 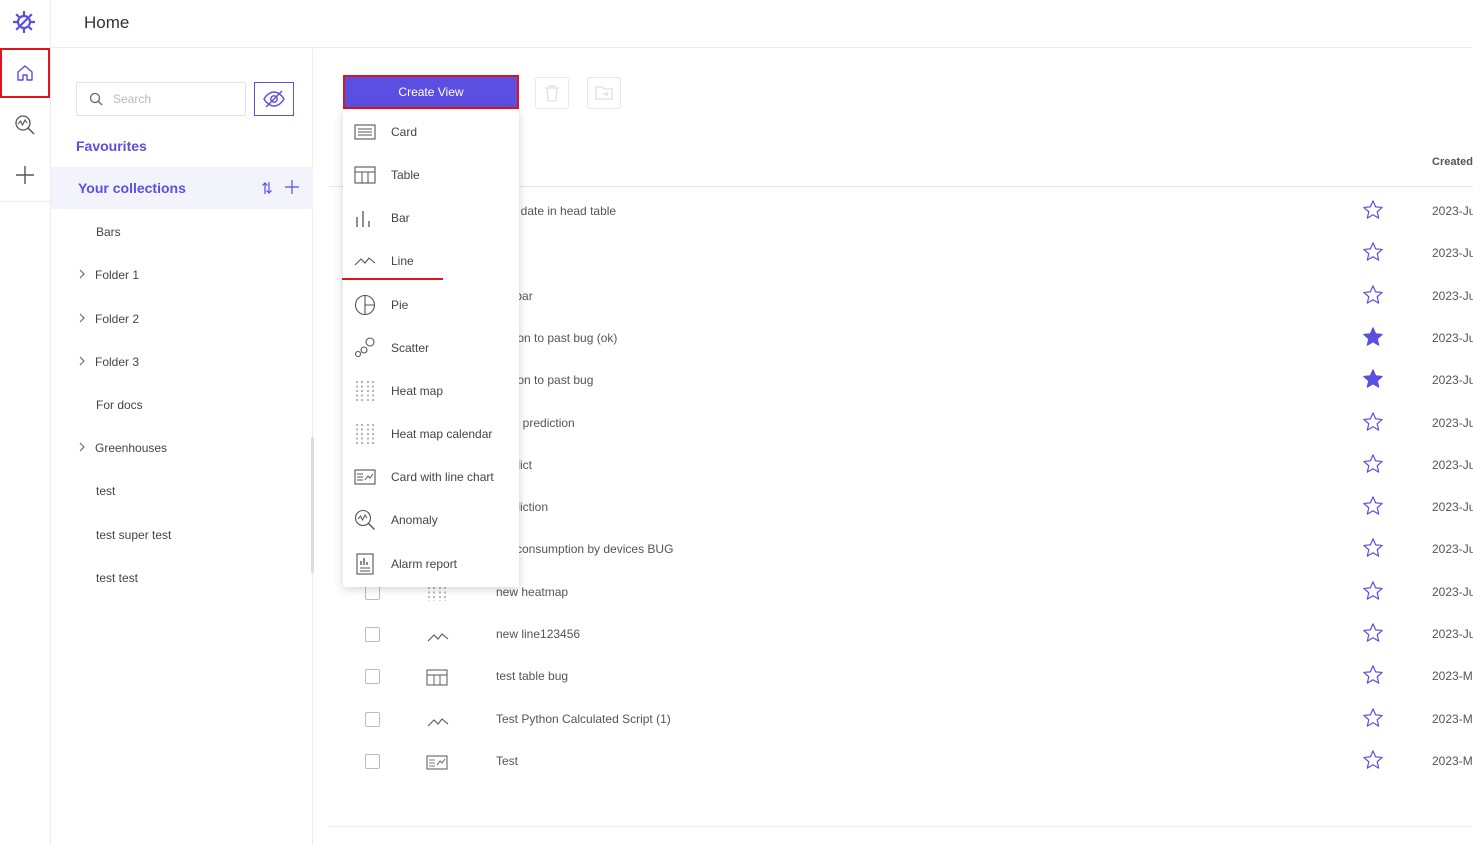 What do you see at coordinates (431, 260) in the screenshot?
I see `menu-item-line: Line` at bounding box center [431, 260].